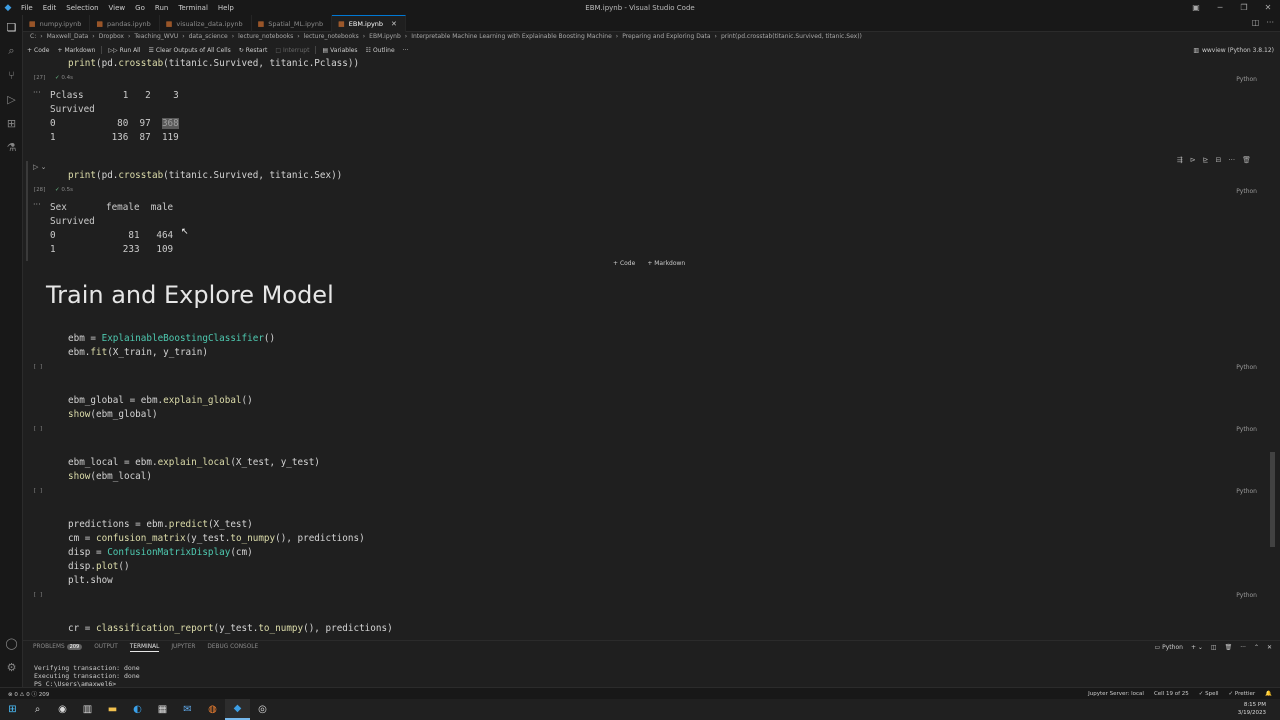 The width and height of the screenshot is (1280, 720). What do you see at coordinates (144, 648) in the screenshot?
I see `tab-terminal: TERMINAL` at bounding box center [144, 648].